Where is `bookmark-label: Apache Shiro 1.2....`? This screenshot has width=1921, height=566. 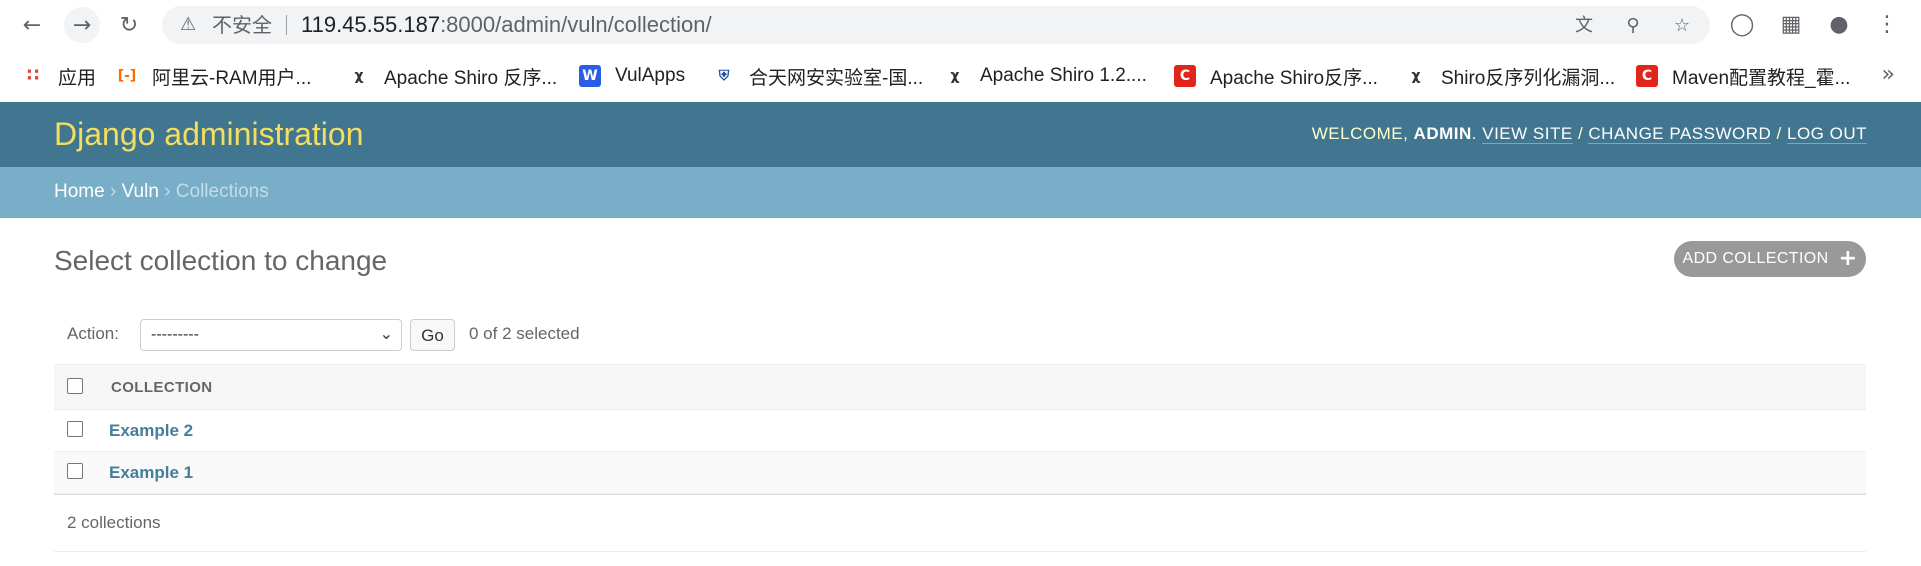
bookmark-label: Apache Shiro 1.2.... is located at coordinates (1063, 75).